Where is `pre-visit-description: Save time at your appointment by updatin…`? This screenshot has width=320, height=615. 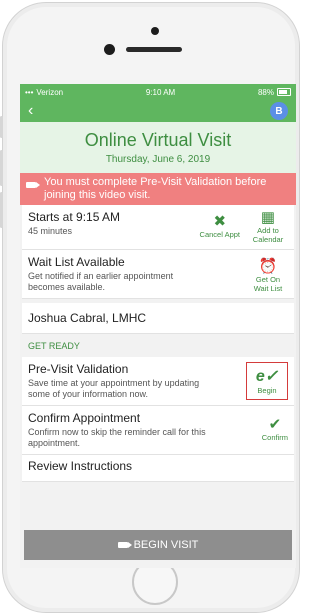
pre-visit-description: Save time at your appointment by updatin… is located at coordinates (114, 388).